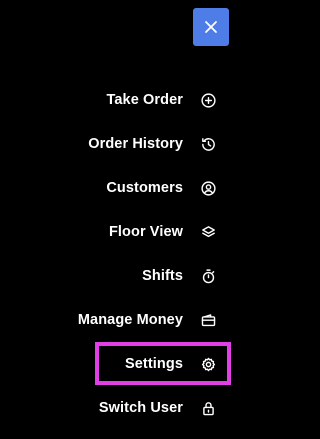 This screenshot has width=320, height=439. I want to click on plus-circle-icon, so click(208, 100).